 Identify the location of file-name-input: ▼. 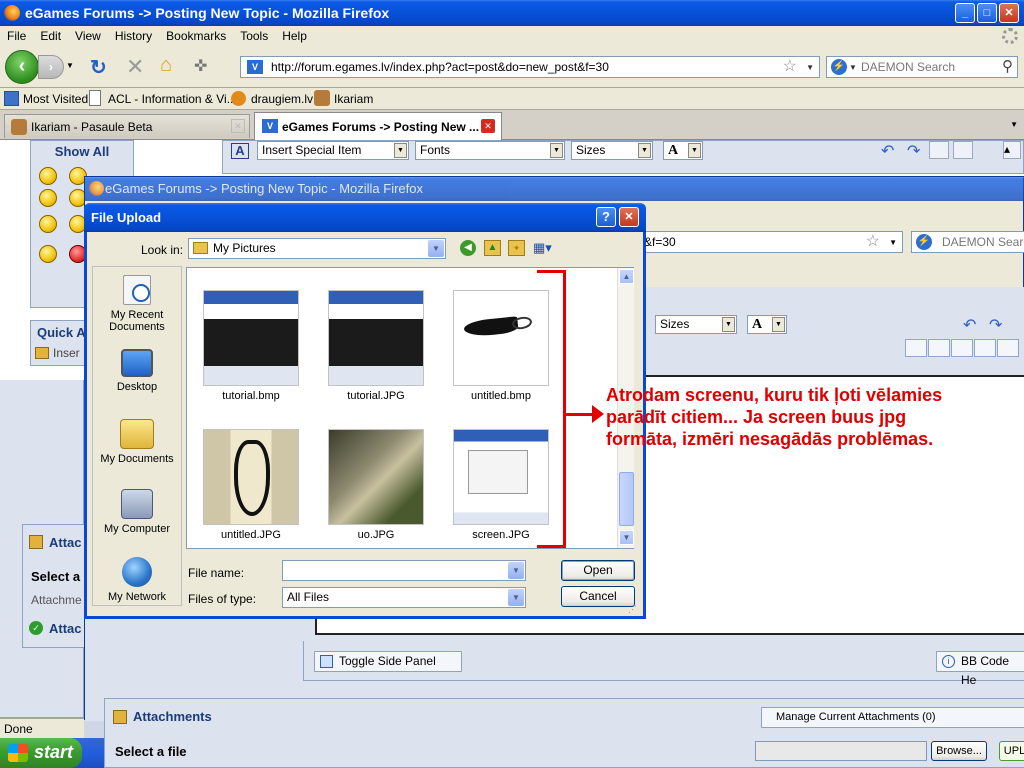
(404, 570).